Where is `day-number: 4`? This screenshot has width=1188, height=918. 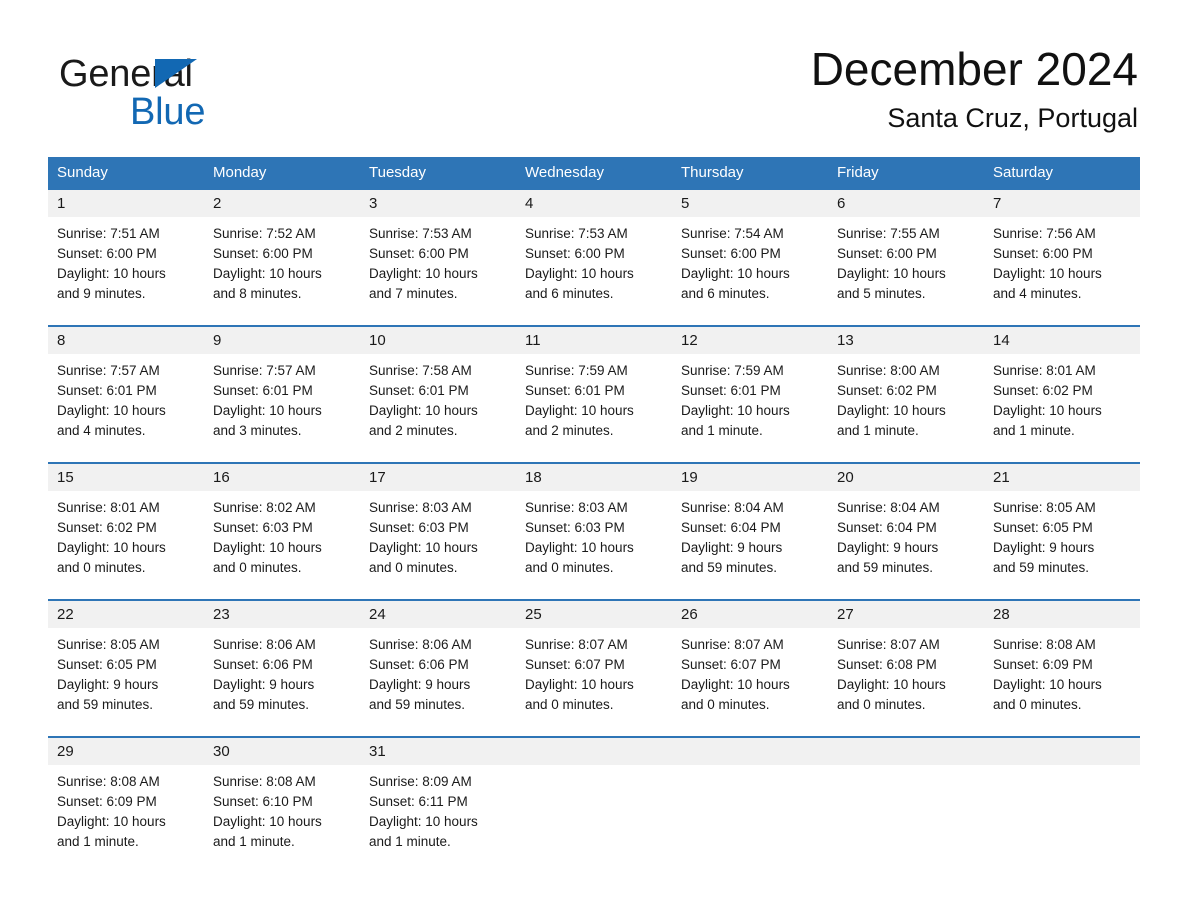
day-number: 4 is located at coordinates (594, 203).